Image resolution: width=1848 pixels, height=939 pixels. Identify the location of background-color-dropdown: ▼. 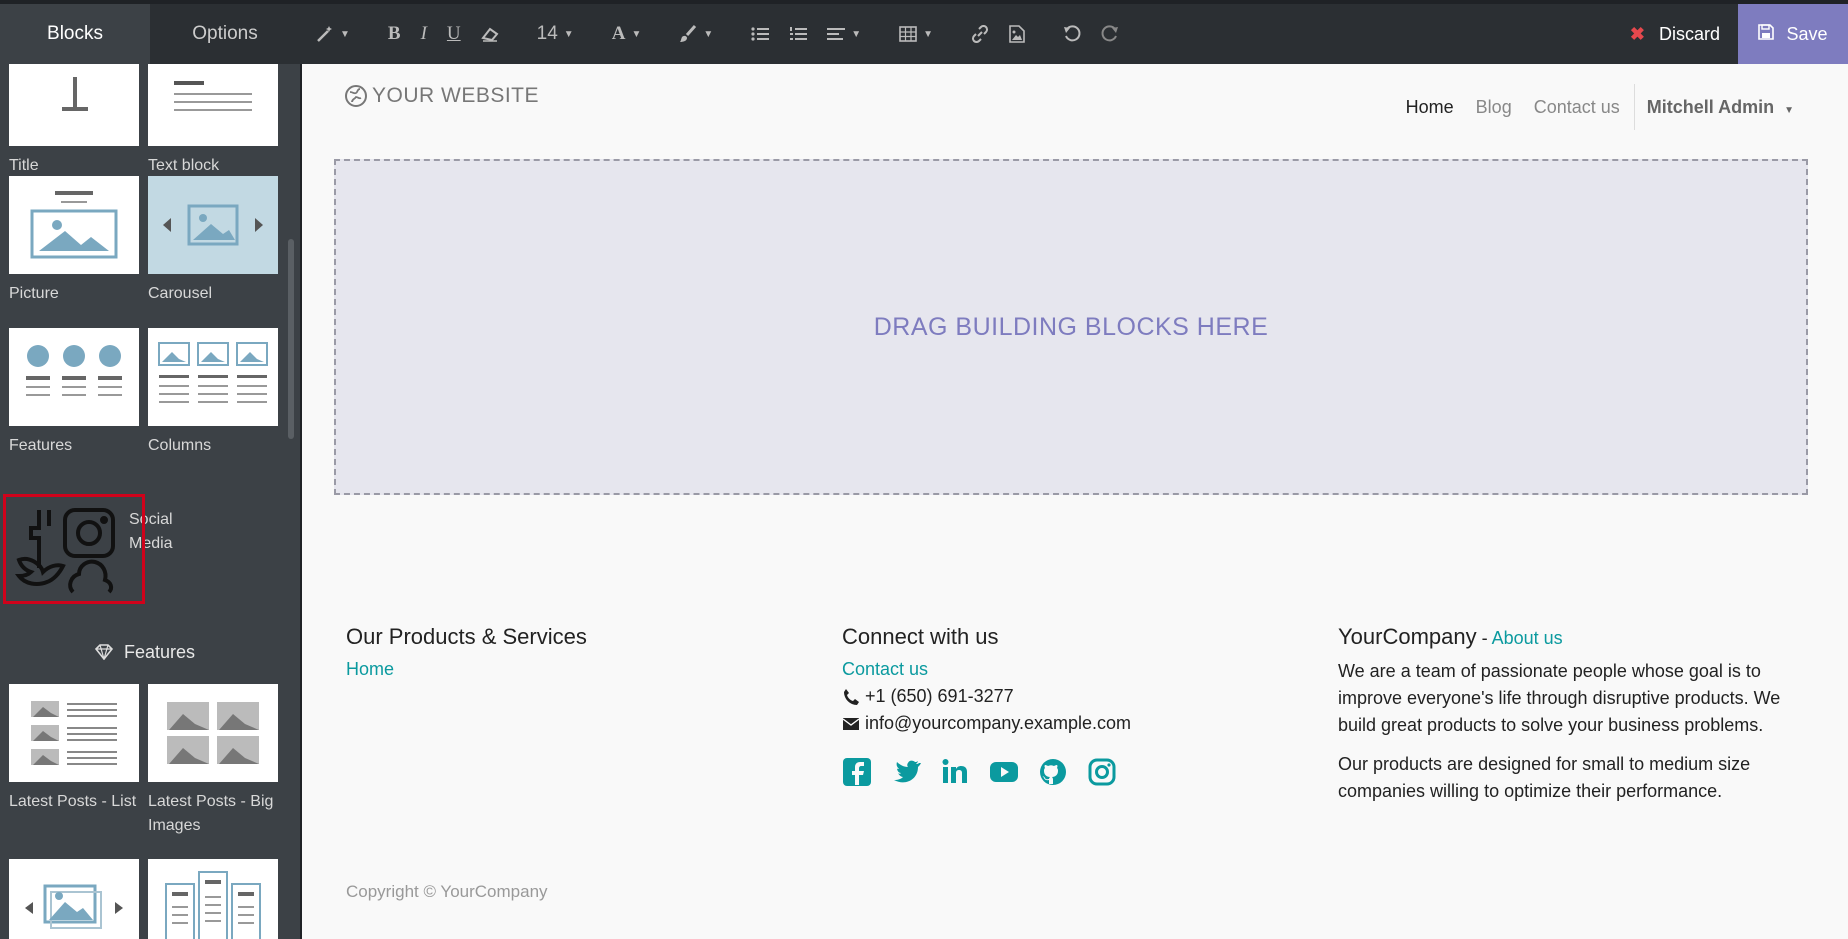
(696, 34).